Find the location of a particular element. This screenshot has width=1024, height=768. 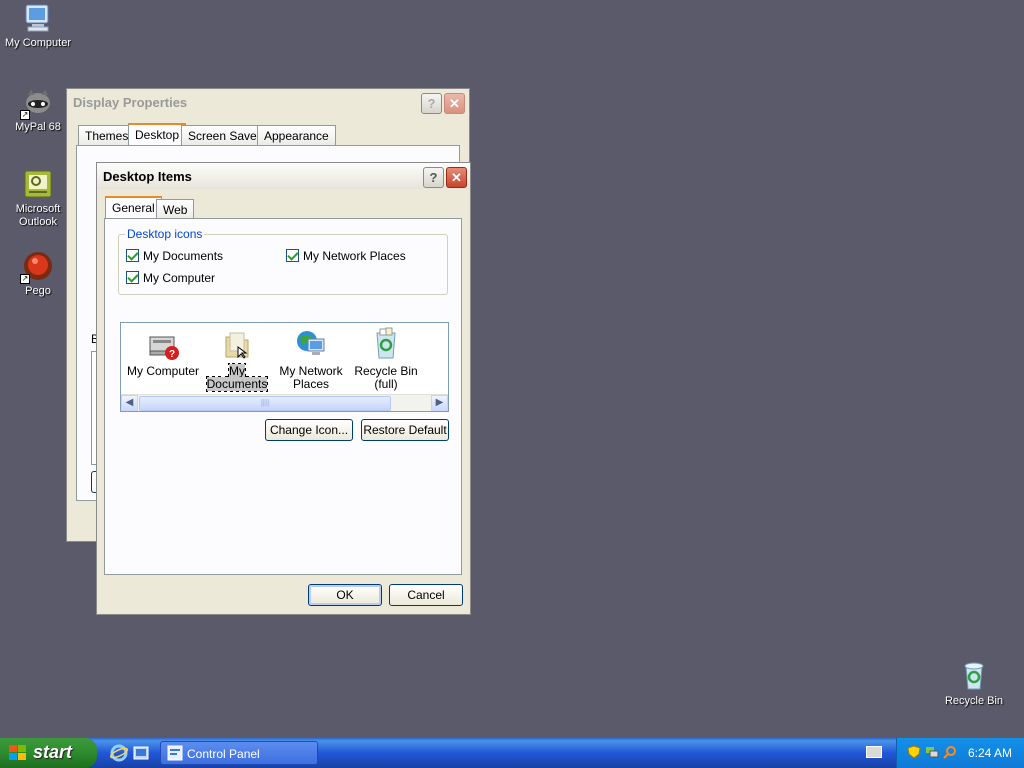

system-tray: 6:24 AM is located at coordinates (960, 753).